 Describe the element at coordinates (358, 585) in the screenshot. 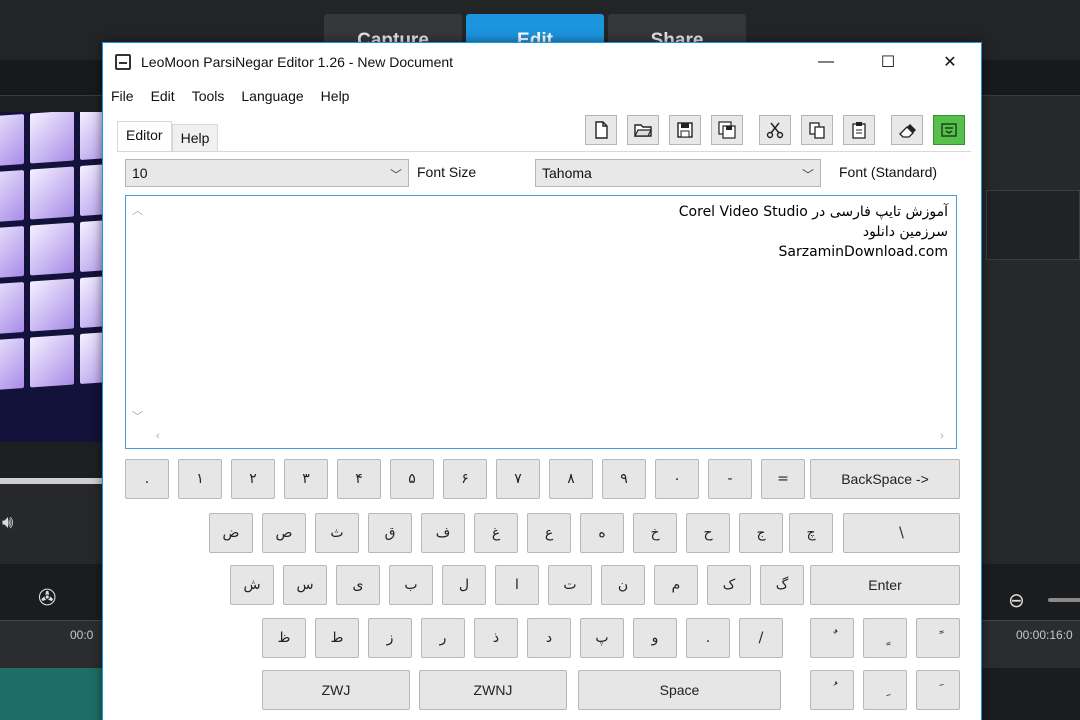

I see `key-row3-2: ی` at that location.